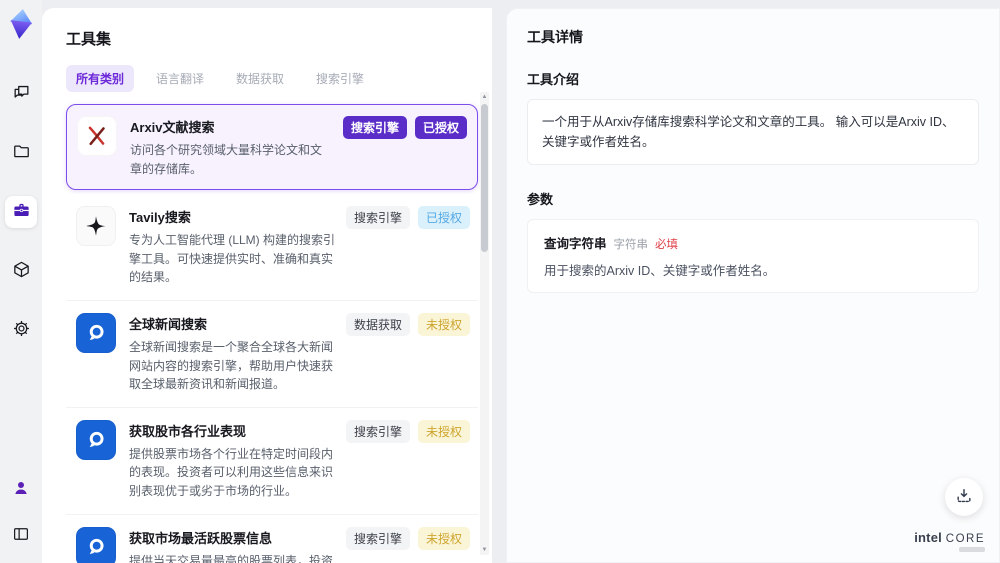 The width and height of the screenshot is (1000, 563). I want to click on arxiv-logo-icon, so click(97, 136).